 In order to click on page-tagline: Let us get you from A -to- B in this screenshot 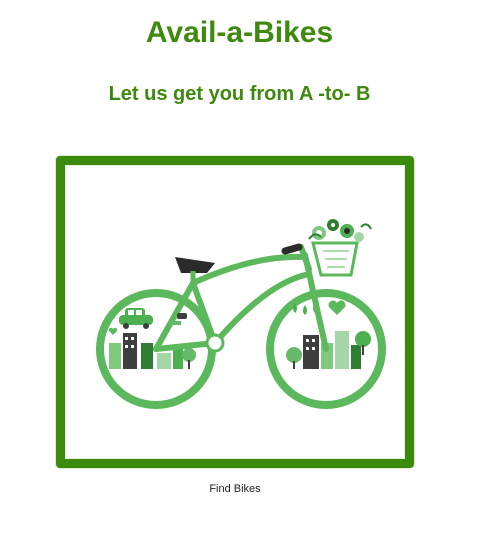, I will do `click(239, 94)`.